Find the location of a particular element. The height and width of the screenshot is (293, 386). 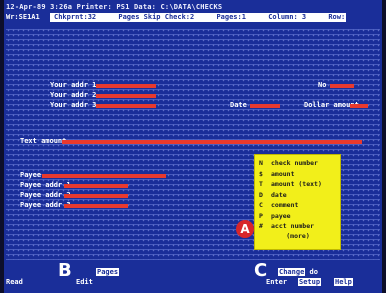

fkey-edit-label: Edit is located at coordinates (84, 282).